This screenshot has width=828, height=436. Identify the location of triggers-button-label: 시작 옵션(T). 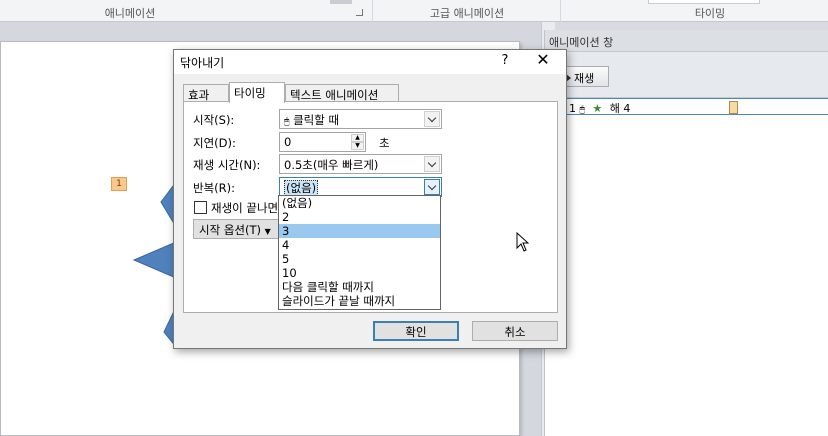
(230, 230).